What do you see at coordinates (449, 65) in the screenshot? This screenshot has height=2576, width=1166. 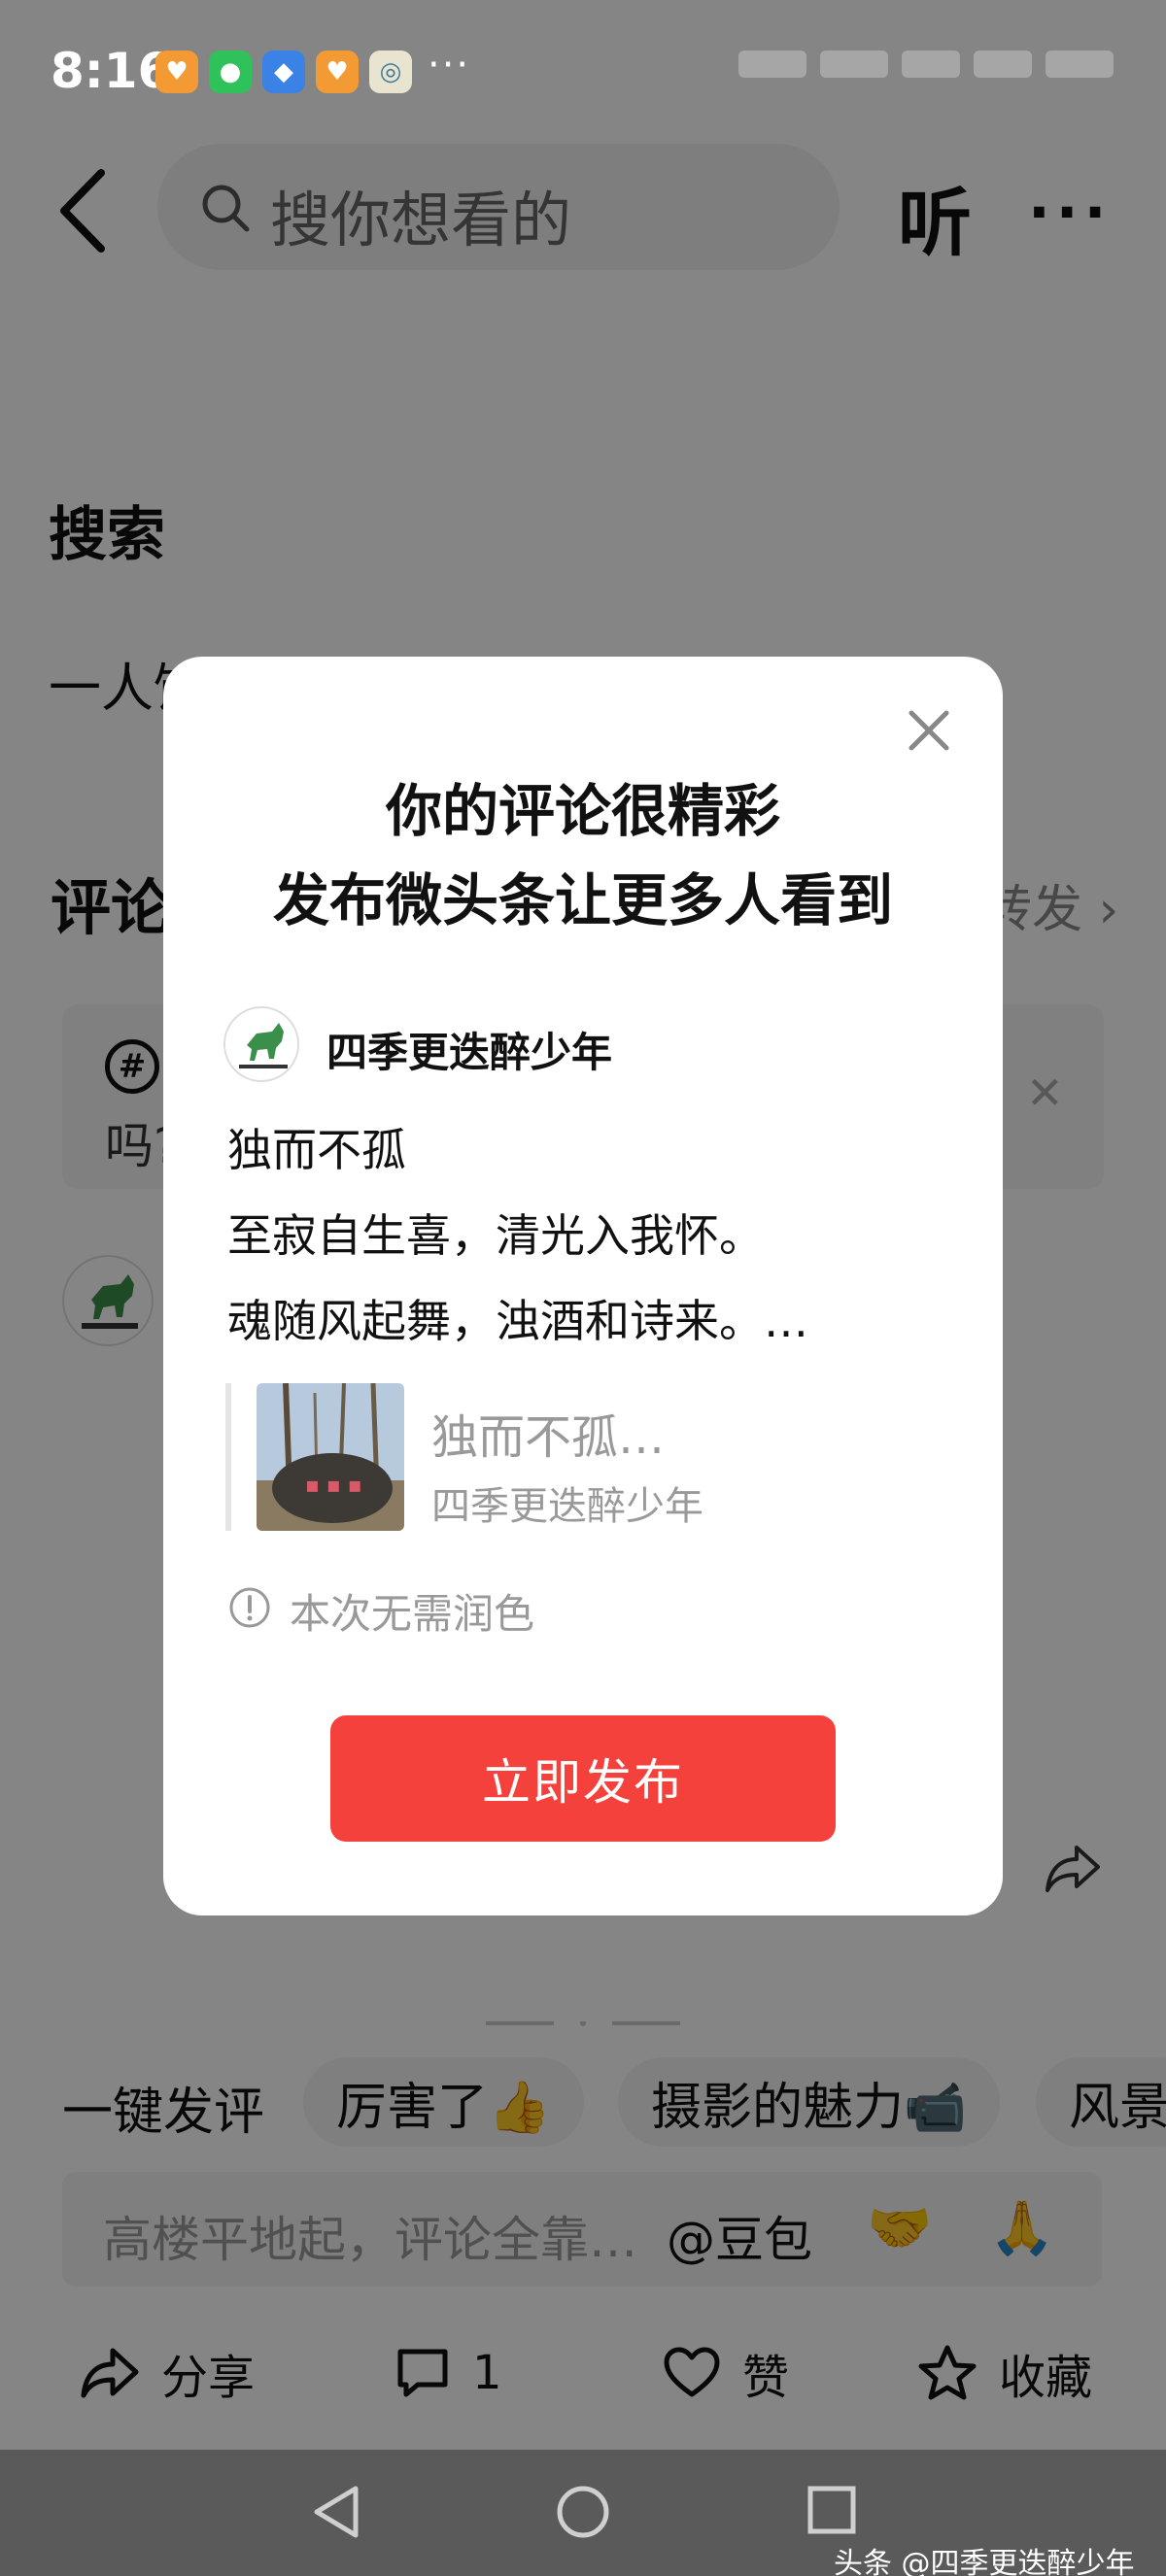 I see `more-notifications-icon: ···` at bounding box center [449, 65].